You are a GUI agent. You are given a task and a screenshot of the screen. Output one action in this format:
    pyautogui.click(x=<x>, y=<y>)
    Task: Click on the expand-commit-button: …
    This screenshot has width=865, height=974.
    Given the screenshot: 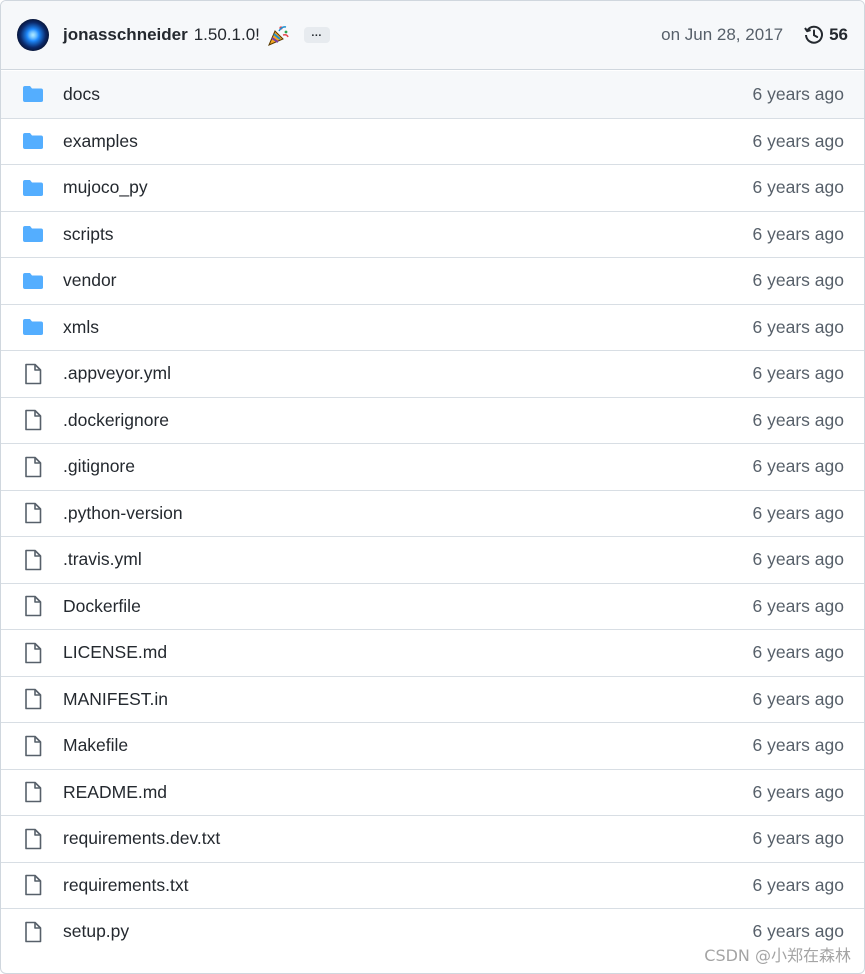 What is the action you would take?
    pyautogui.click(x=316, y=35)
    